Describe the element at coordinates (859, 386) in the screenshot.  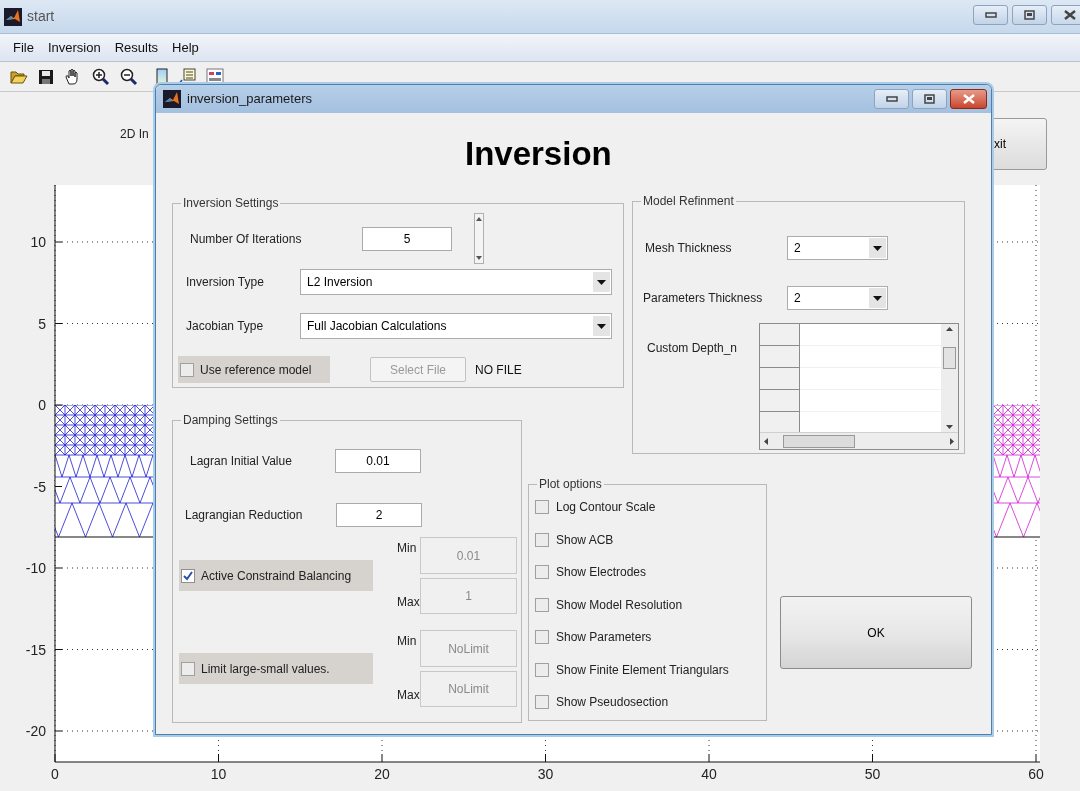
I see `data-table` at that location.